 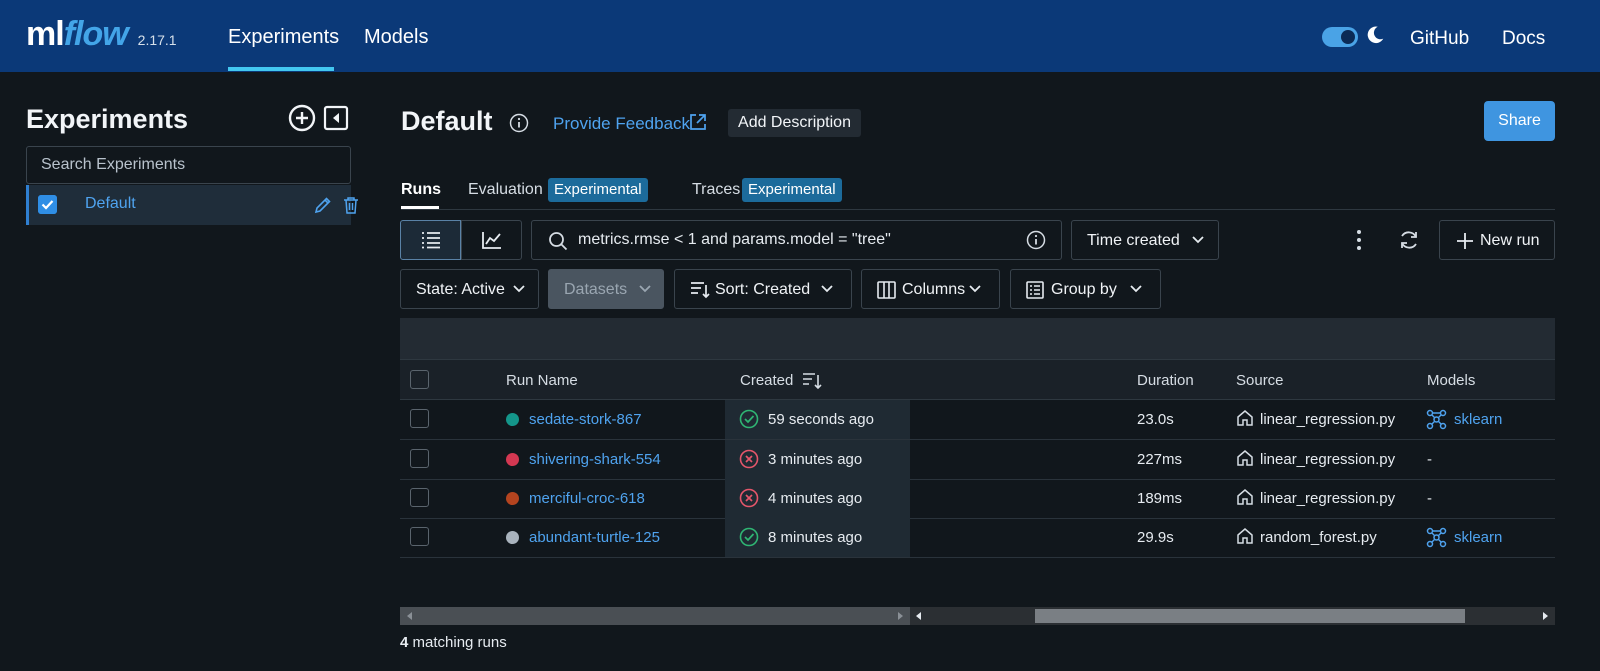 I want to click on select-all-checkbox, so click(x=419, y=379).